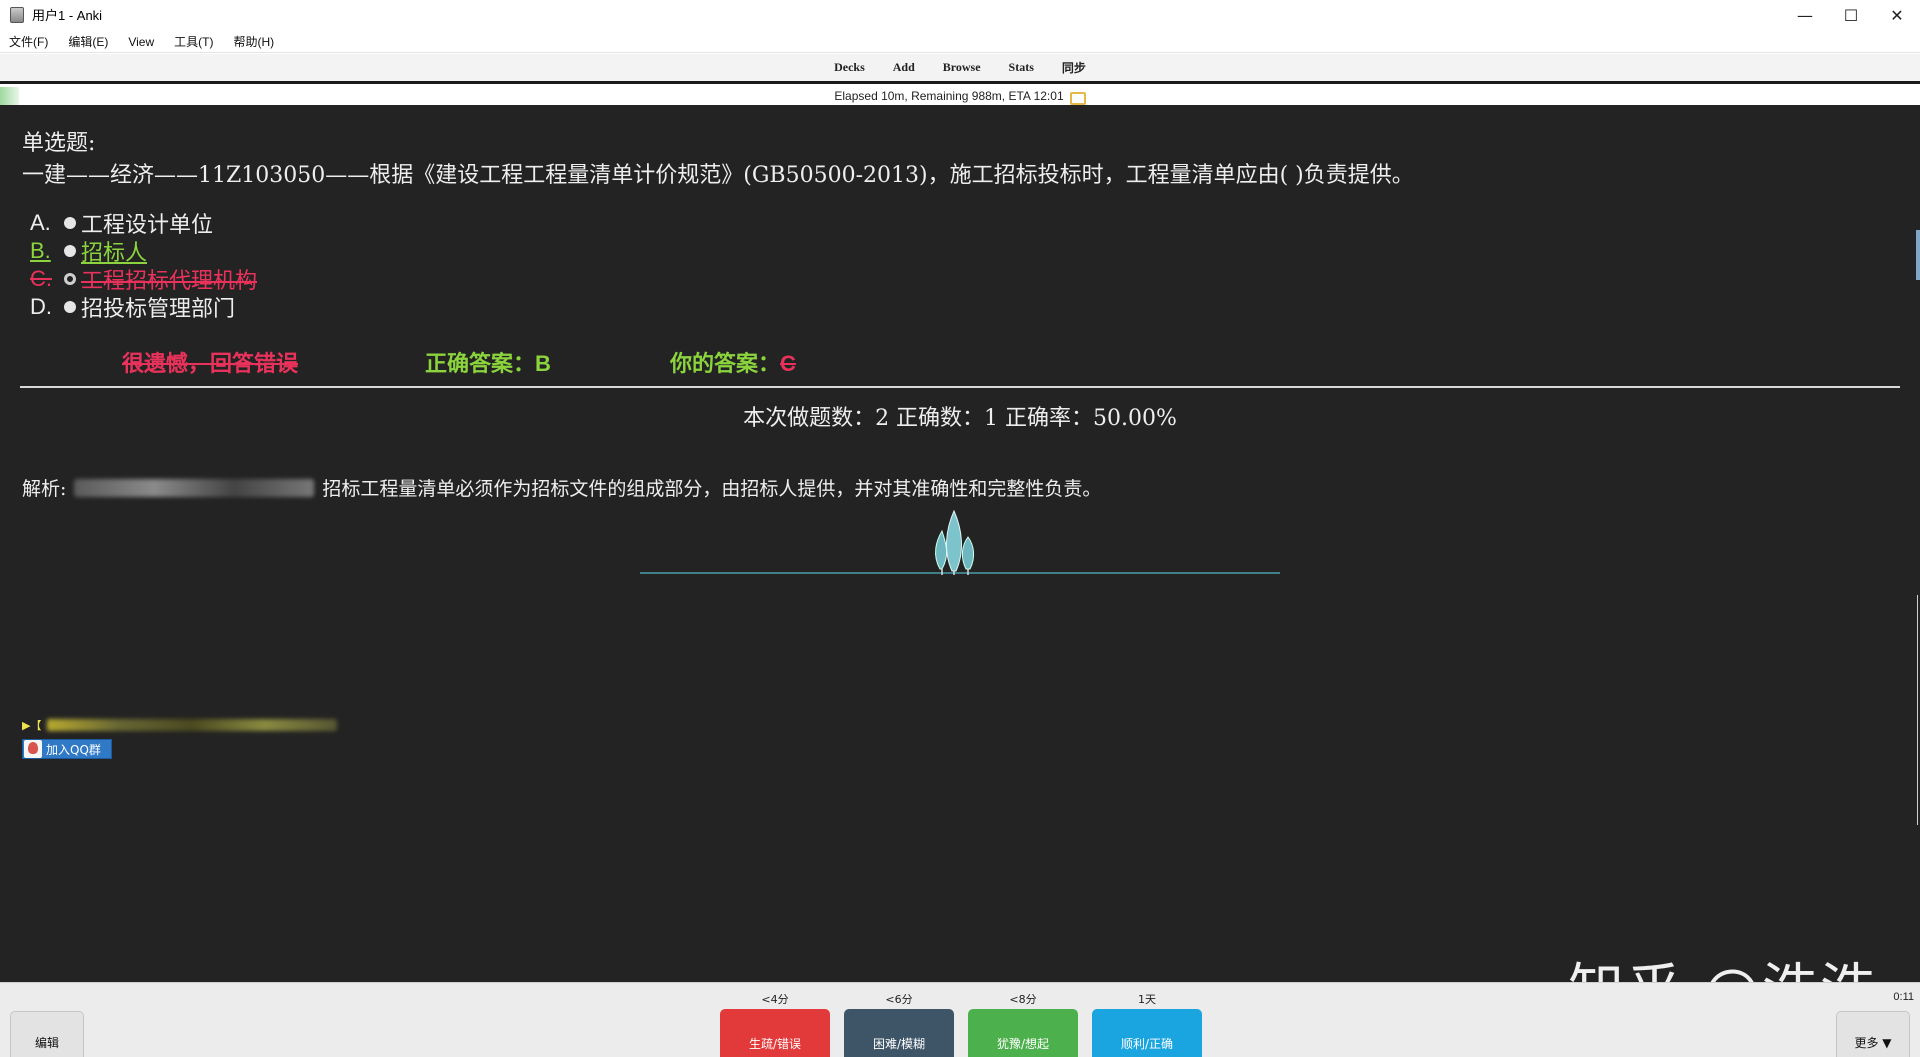 The width and height of the screenshot is (1920, 1057). Describe the element at coordinates (899, 1033) in the screenshot. I see `ease-hard-button: 困难/模糊` at that location.